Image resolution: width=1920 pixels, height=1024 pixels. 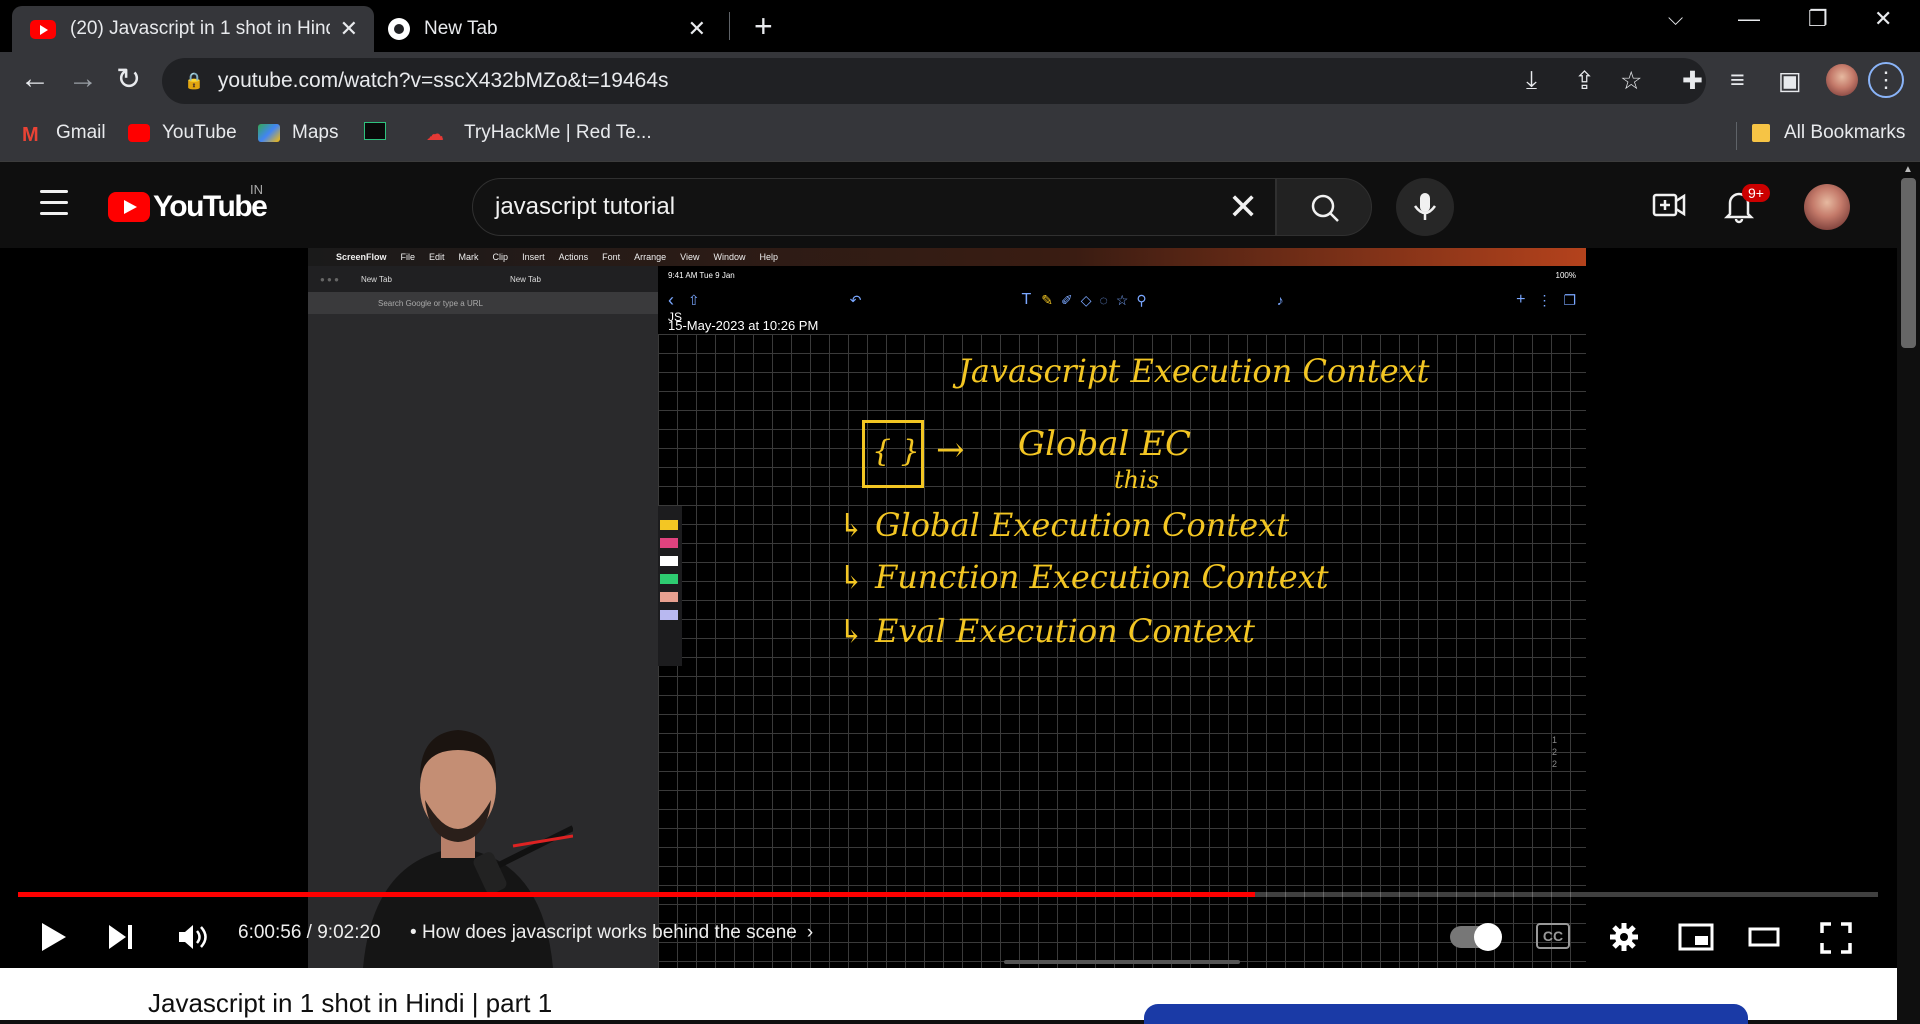 What do you see at coordinates (1764, 939) in the screenshot?
I see `theater-mode-button` at bounding box center [1764, 939].